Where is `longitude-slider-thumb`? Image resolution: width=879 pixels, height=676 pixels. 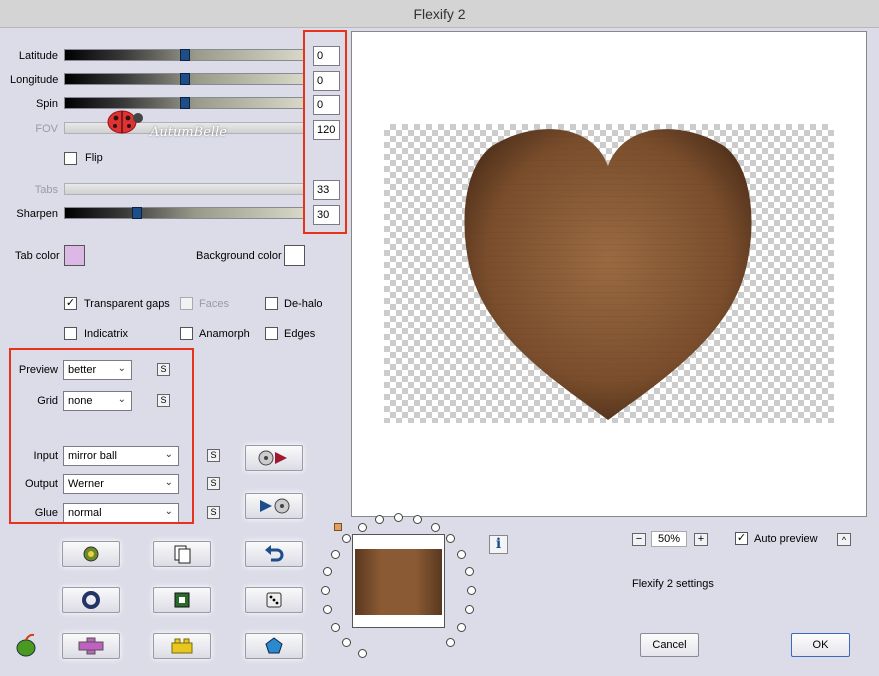 longitude-slider-thumb is located at coordinates (185, 79).